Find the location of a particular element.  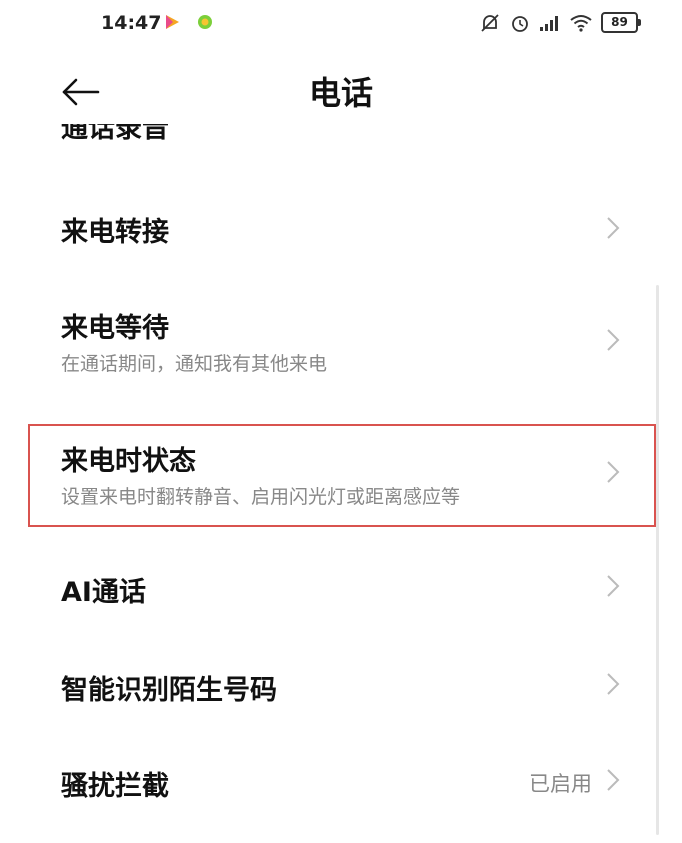

status-time: 14:47 is located at coordinates (131, 23).